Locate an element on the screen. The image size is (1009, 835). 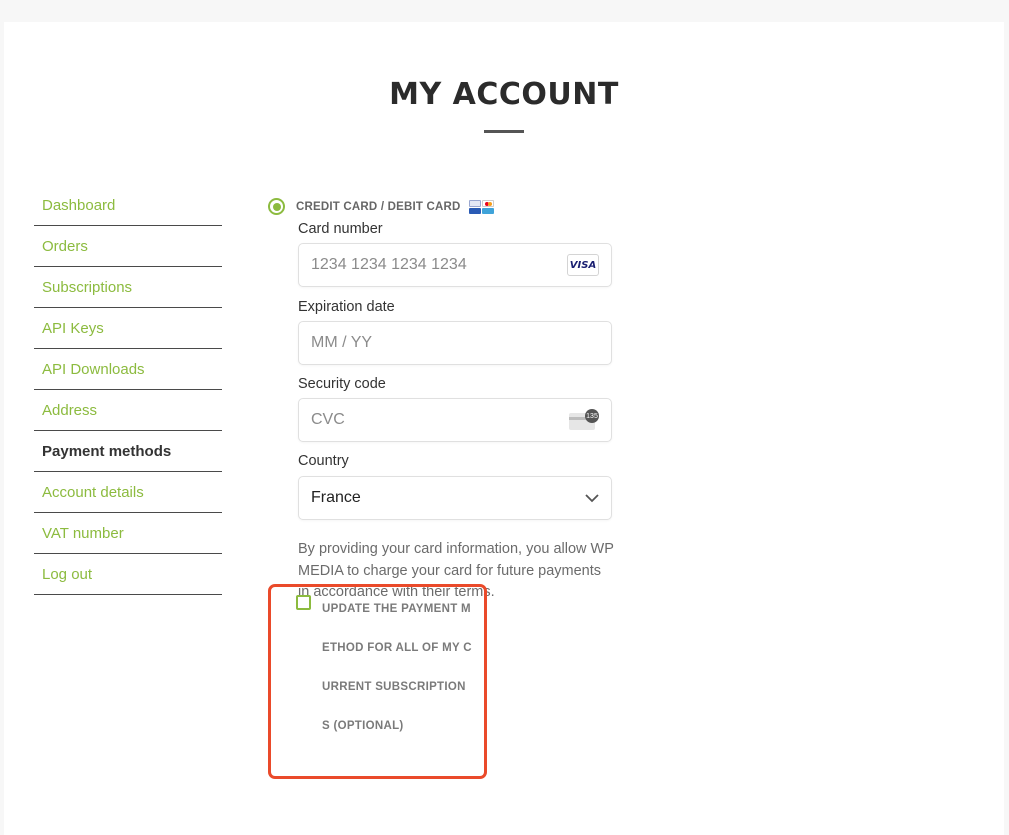
card-number-input: 1234 1234 1234 1234 VISA is located at coordinates (455, 265).